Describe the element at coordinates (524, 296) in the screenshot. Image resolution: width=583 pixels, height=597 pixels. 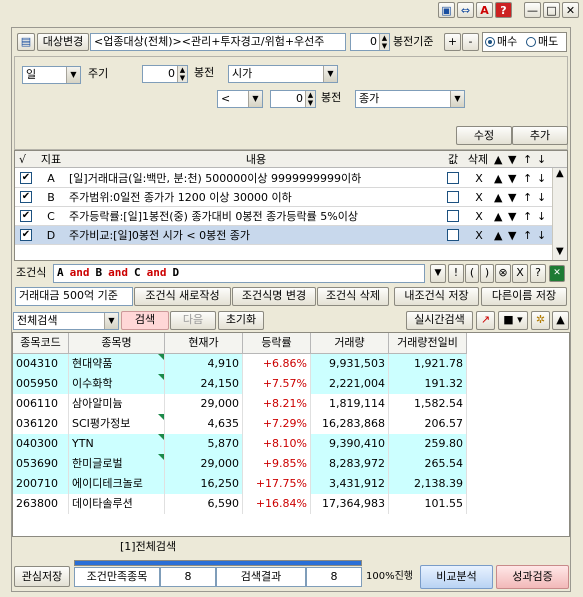
I see `save-as-button: 다른이름 저장` at that location.